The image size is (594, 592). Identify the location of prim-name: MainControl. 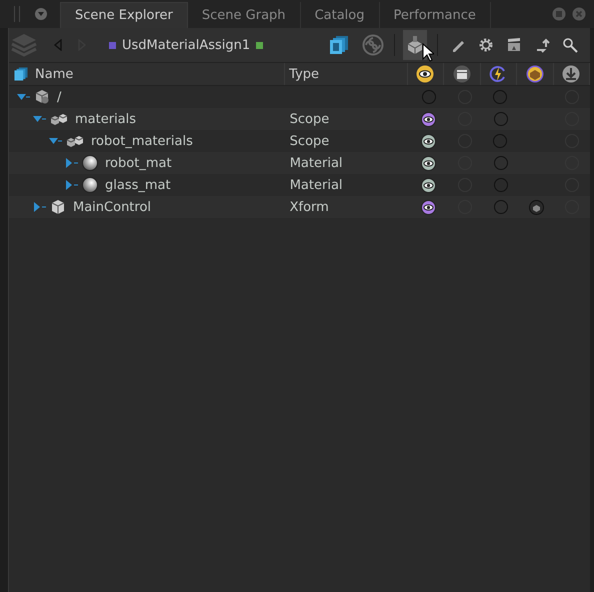
(112, 207).